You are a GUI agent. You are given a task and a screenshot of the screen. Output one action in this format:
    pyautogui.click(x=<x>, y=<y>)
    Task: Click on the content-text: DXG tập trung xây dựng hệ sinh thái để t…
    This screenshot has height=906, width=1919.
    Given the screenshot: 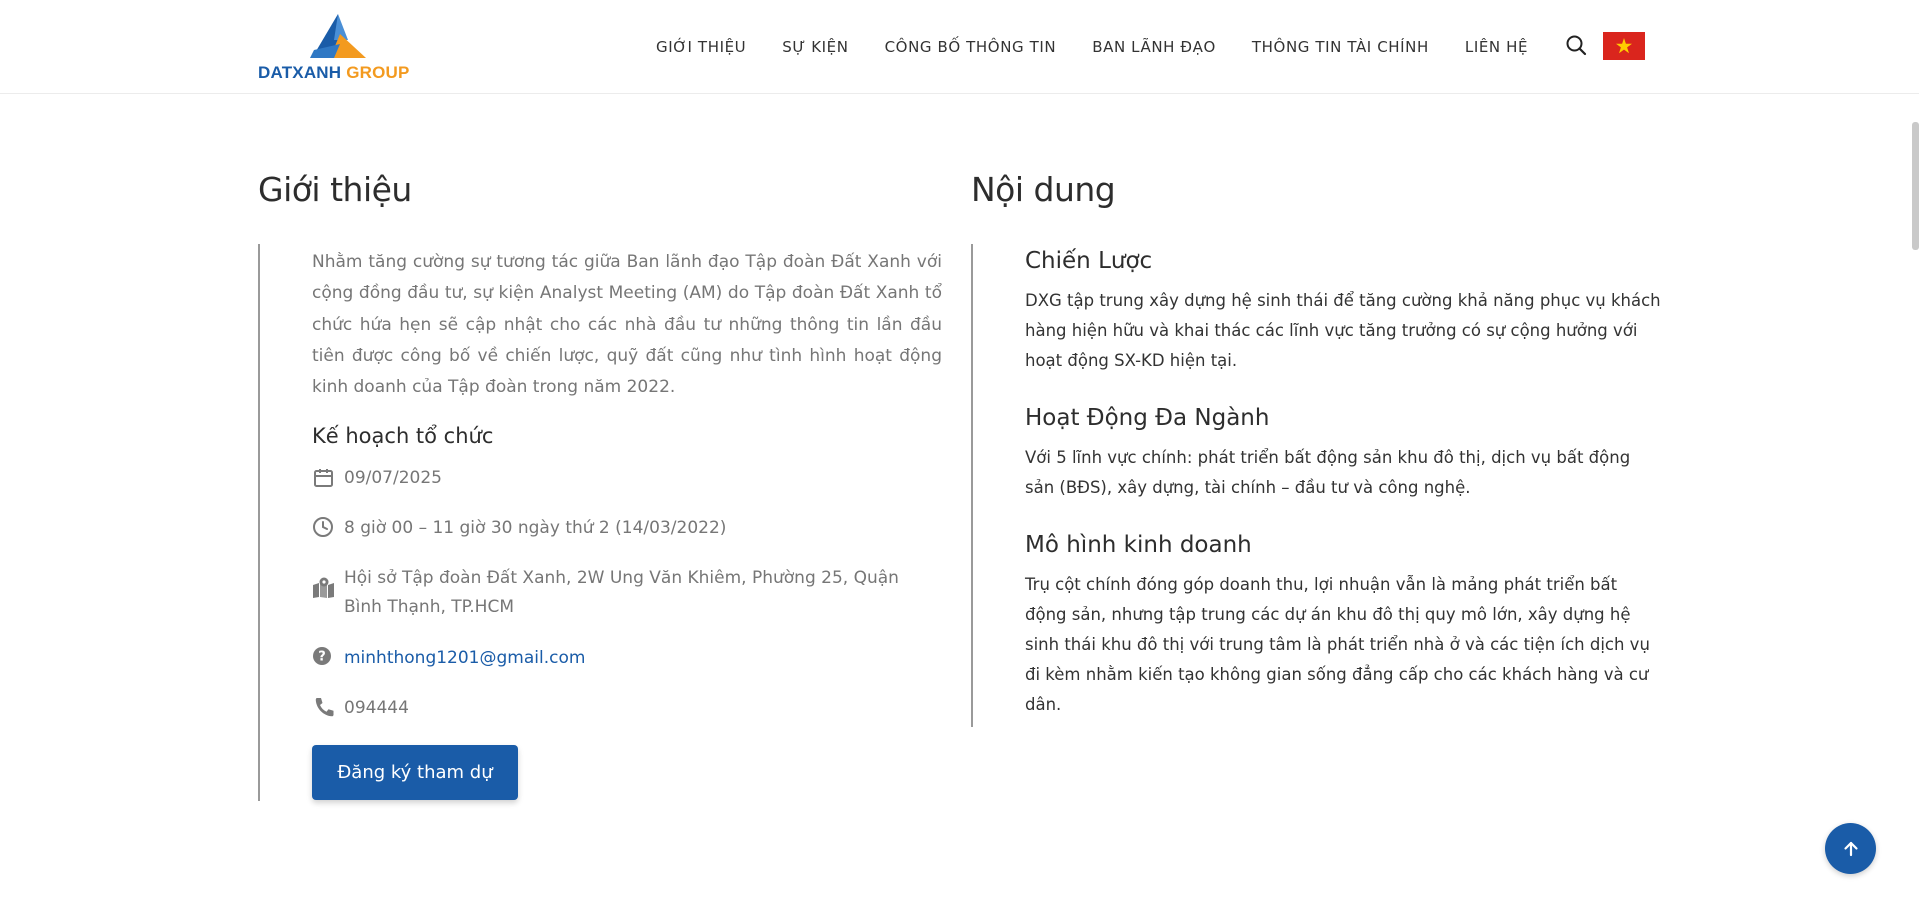 What is the action you would take?
    pyautogui.click(x=1343, y=330)
    